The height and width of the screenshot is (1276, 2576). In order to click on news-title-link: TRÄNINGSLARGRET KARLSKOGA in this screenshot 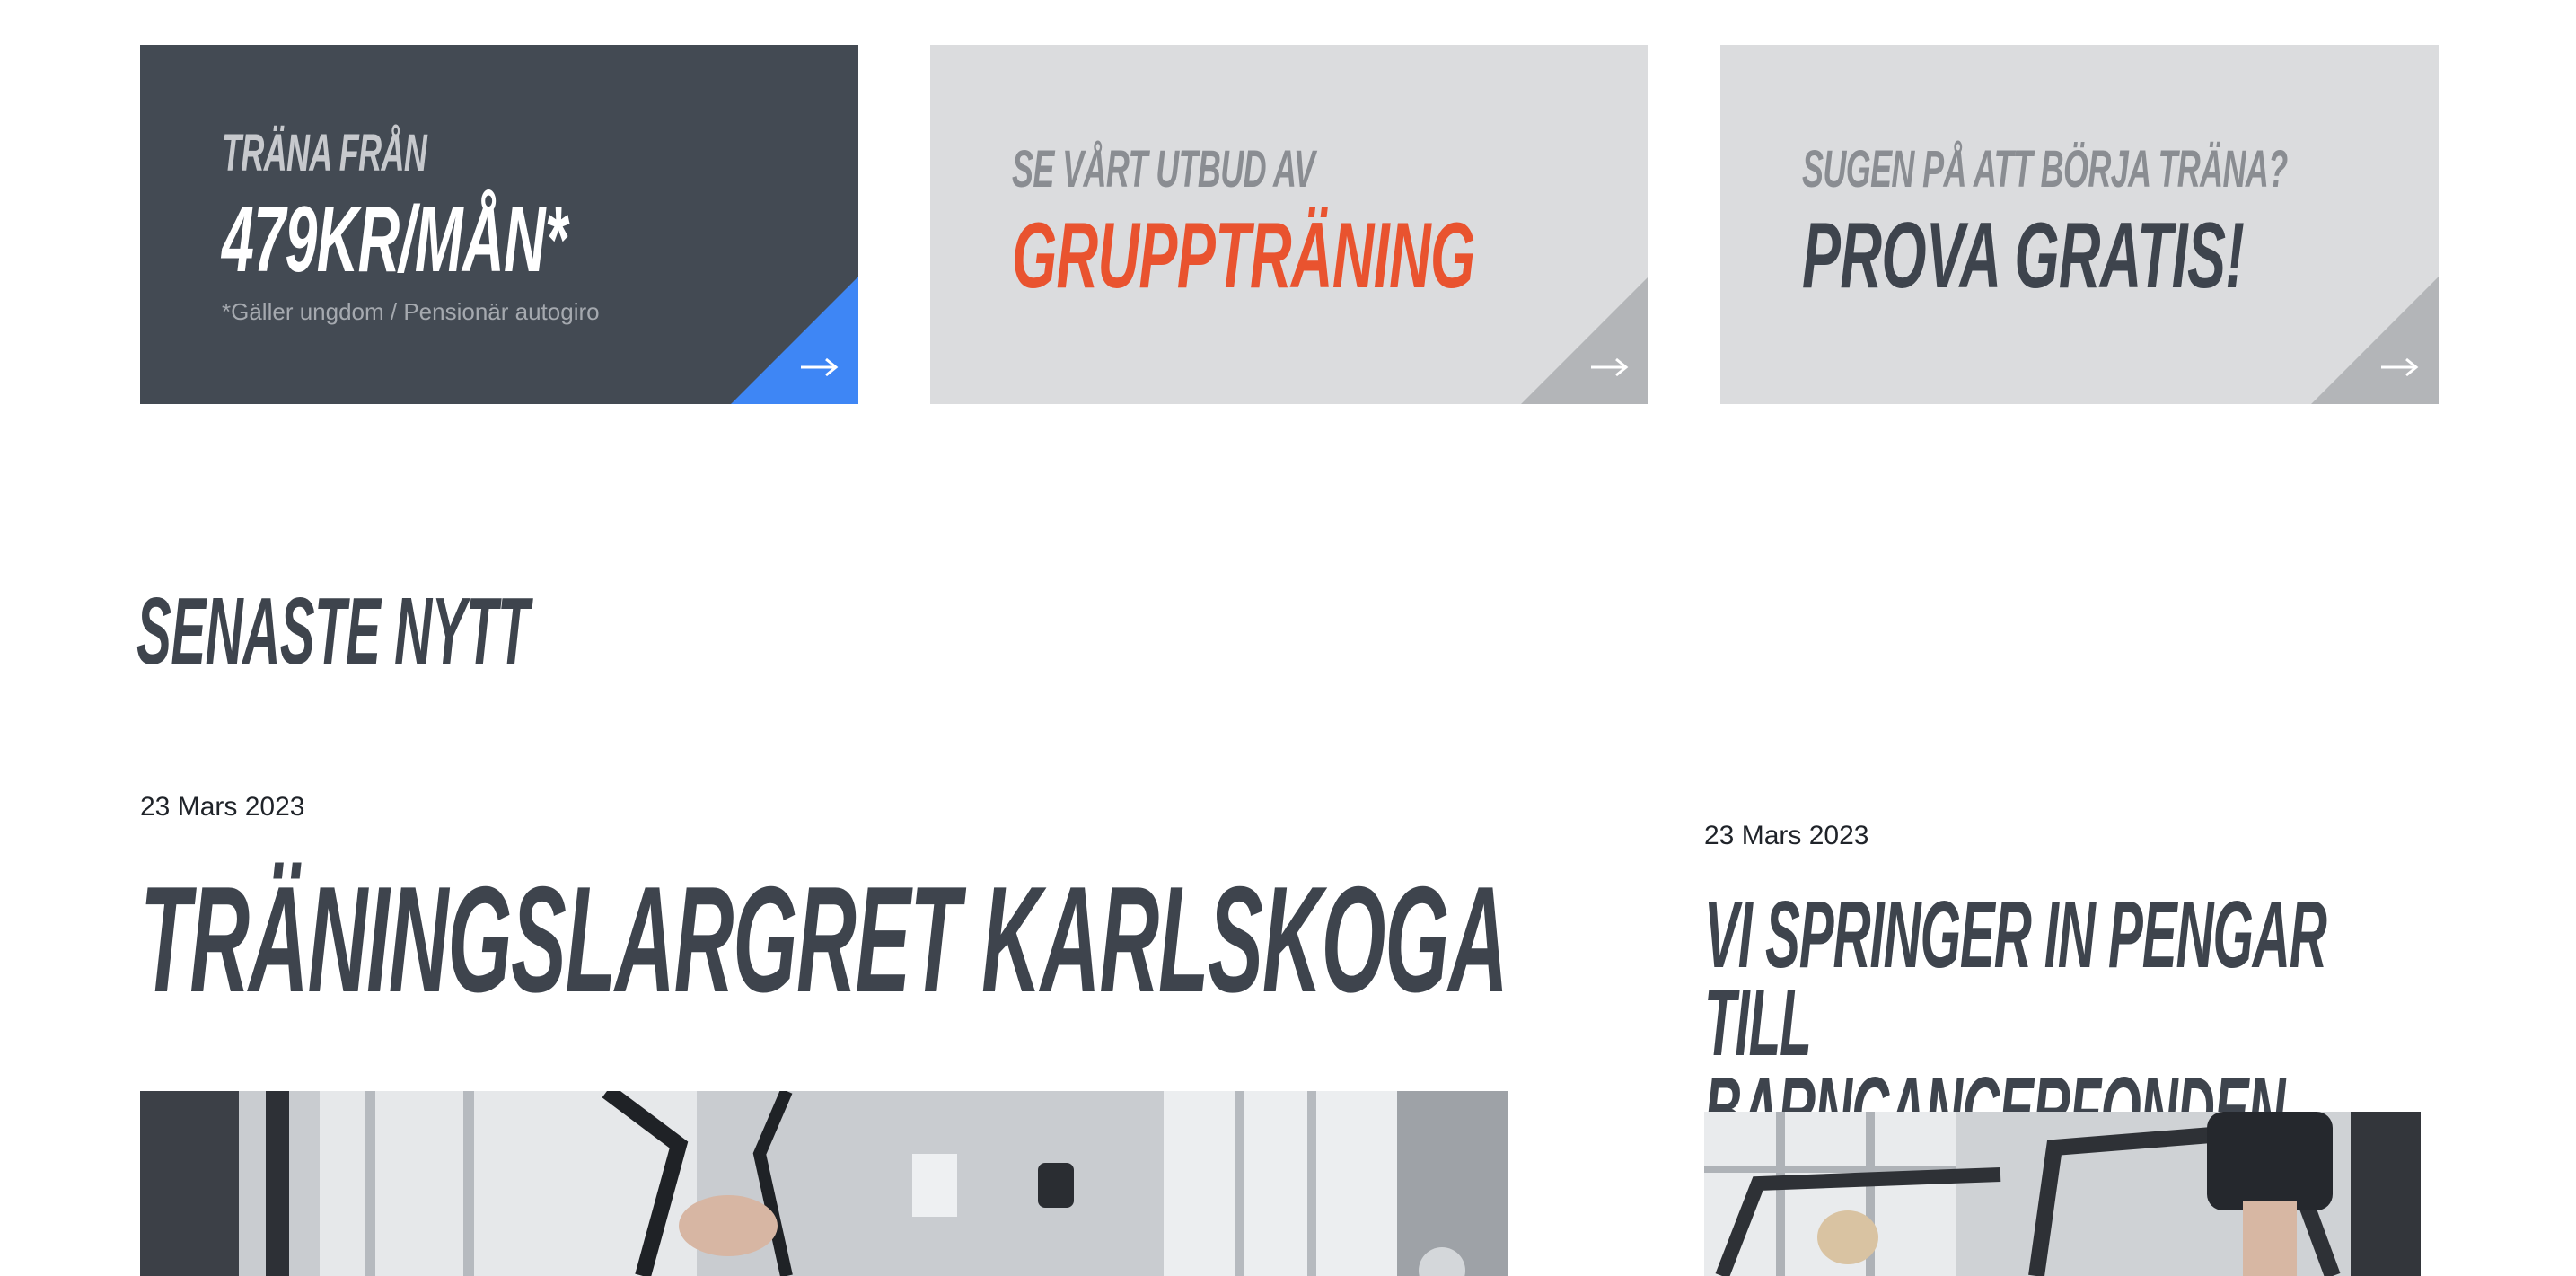, I will do `click(824, 939)`.